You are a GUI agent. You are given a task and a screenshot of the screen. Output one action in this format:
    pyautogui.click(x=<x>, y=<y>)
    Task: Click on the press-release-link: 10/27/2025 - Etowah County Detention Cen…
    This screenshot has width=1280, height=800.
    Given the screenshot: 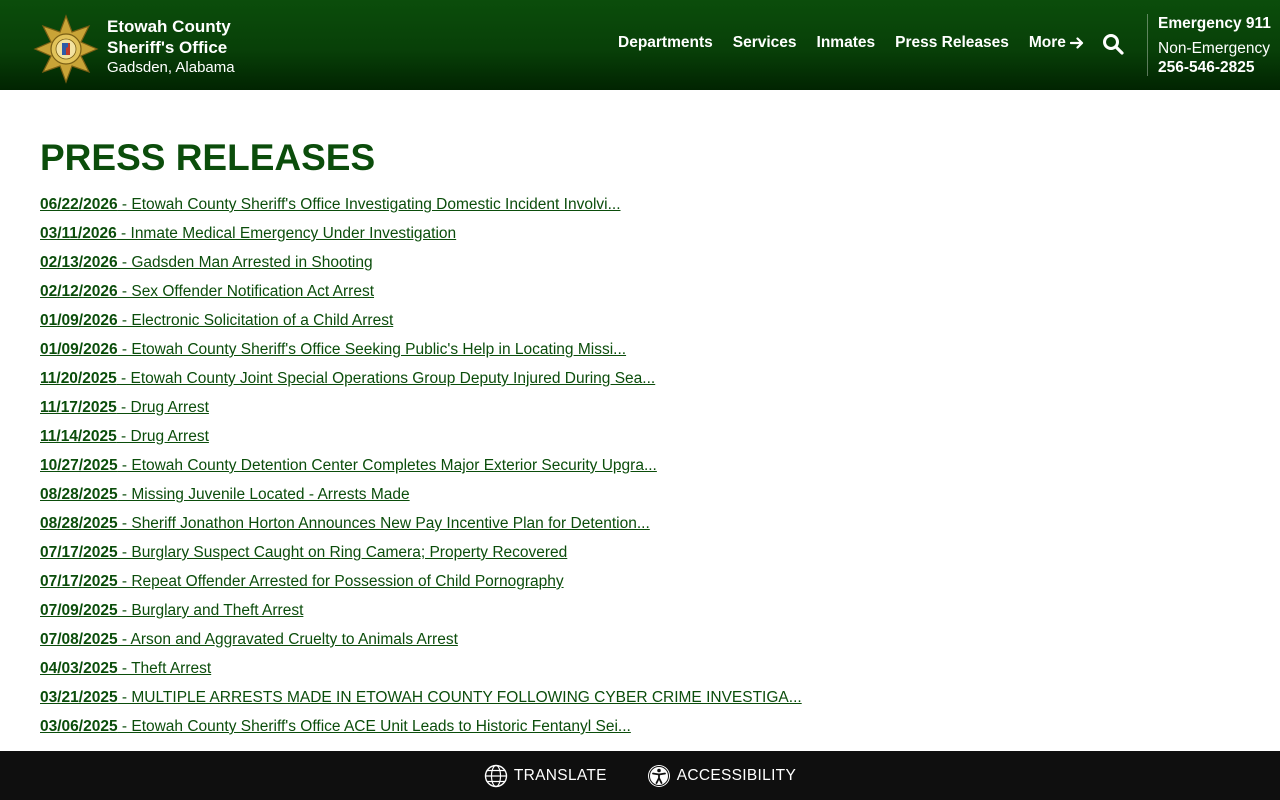 What is the action you would take?
    pyautogui.click(x=348, y=465)
    